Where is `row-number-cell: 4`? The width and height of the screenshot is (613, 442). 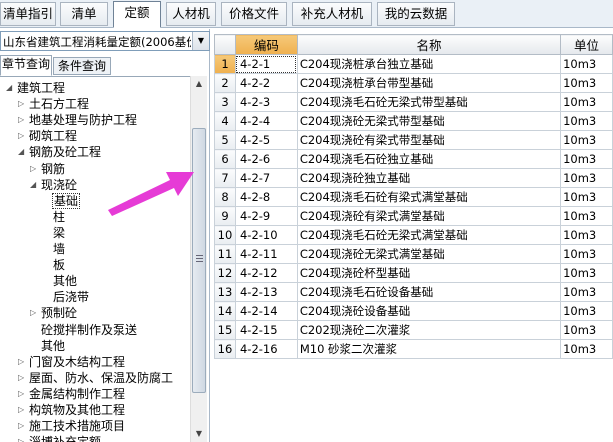 row-number-cell: 4 is located at coordinates (225, 121).